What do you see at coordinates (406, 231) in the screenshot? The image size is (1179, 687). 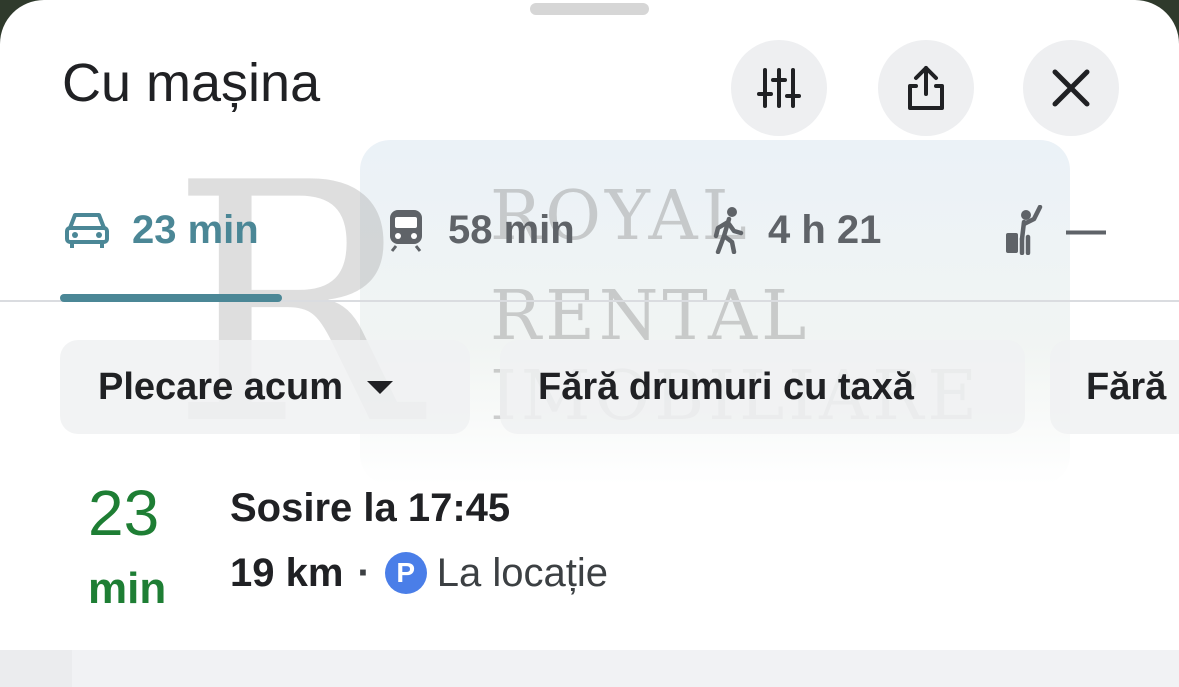 I see `train-icon` at bounding box center [406, 231].